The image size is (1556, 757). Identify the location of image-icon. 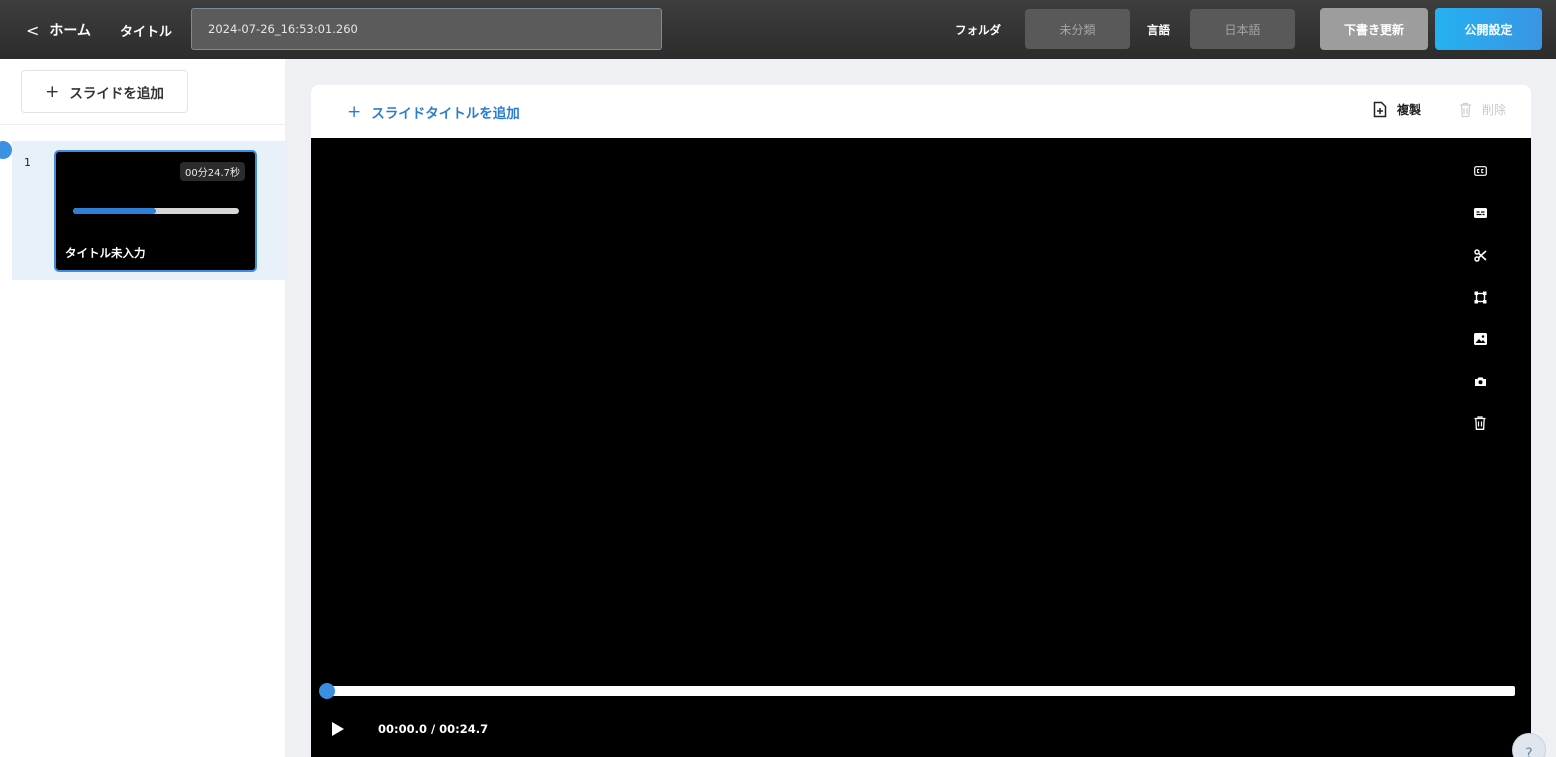
(1480, 339).